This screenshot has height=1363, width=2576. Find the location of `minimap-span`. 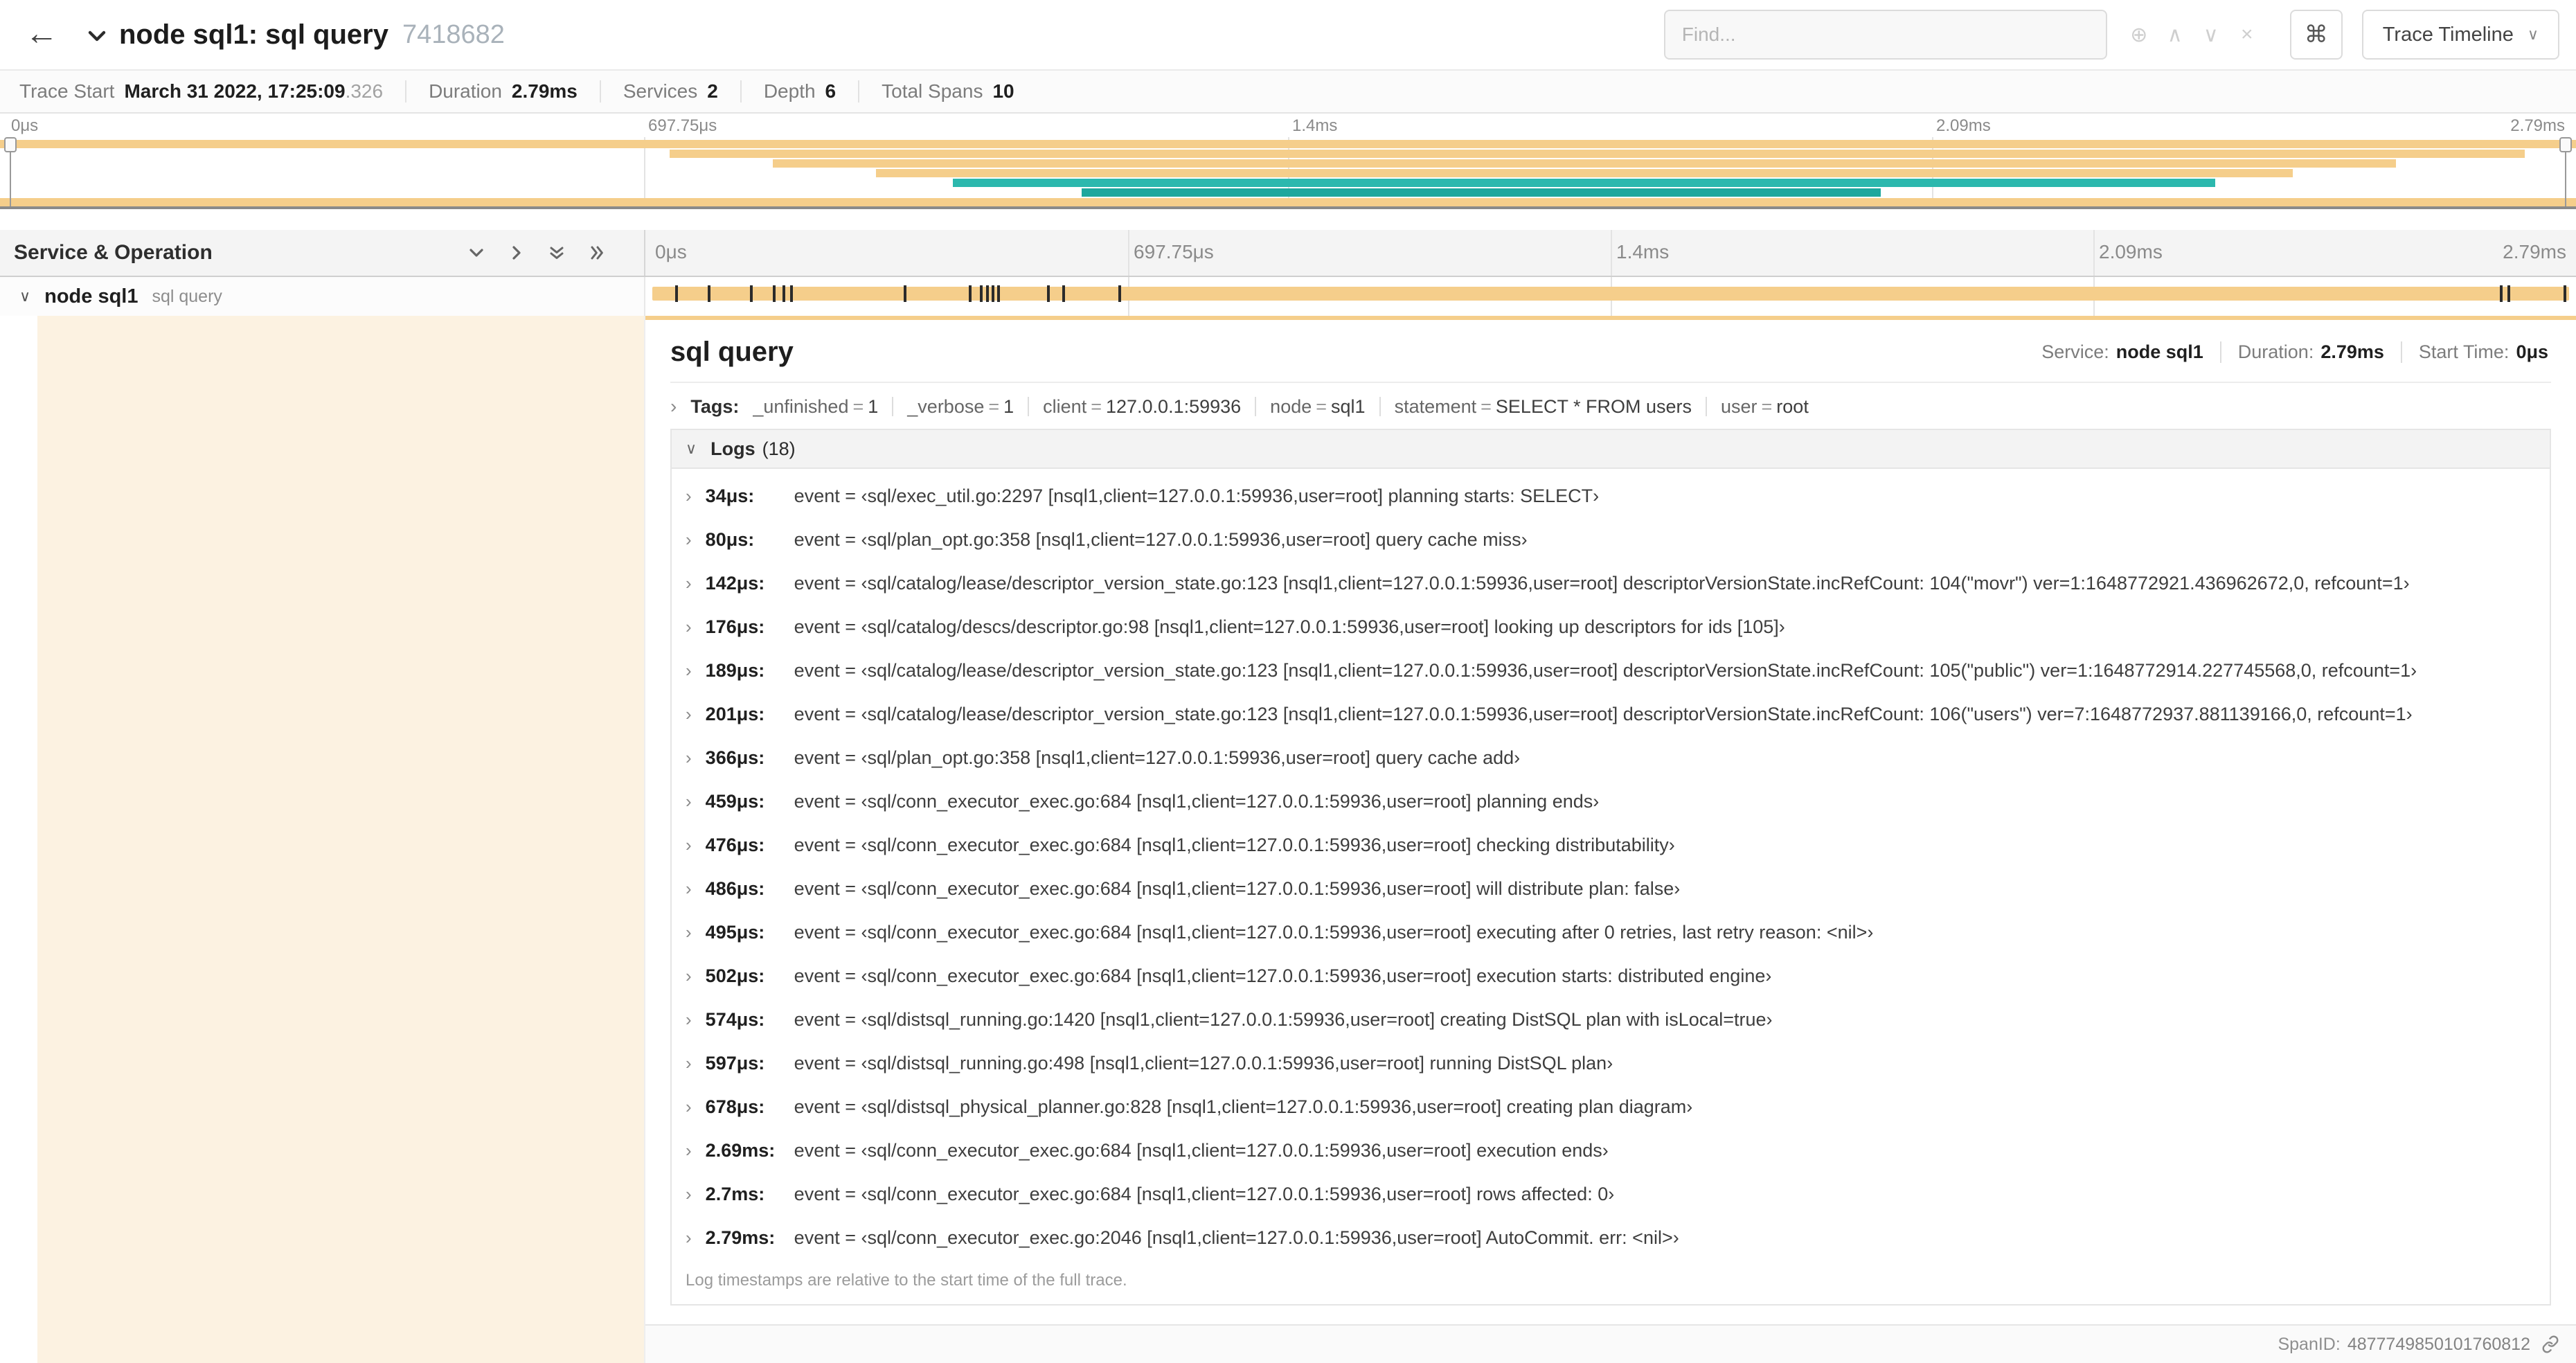

minimap-span is located at coordinates (1481, 193).